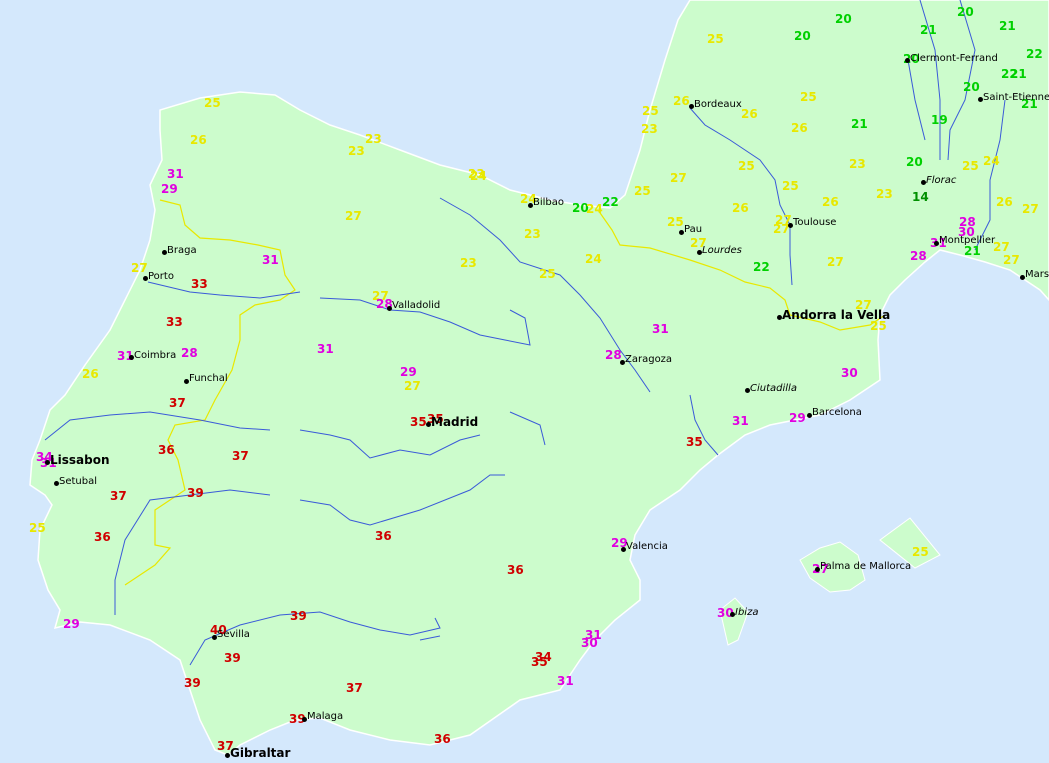 The image size is (1049, 763). Describe the element at coordinates (920, 197) in the screenshot. I see `temperature-label: 14` at that location.